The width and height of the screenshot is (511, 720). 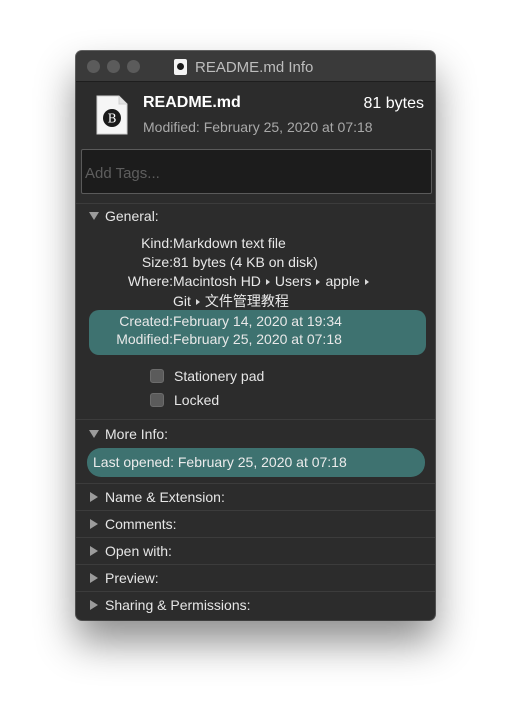 I want to click on where-path-line-1: Macintosh HD Users apple, so click(x=273, y=281).